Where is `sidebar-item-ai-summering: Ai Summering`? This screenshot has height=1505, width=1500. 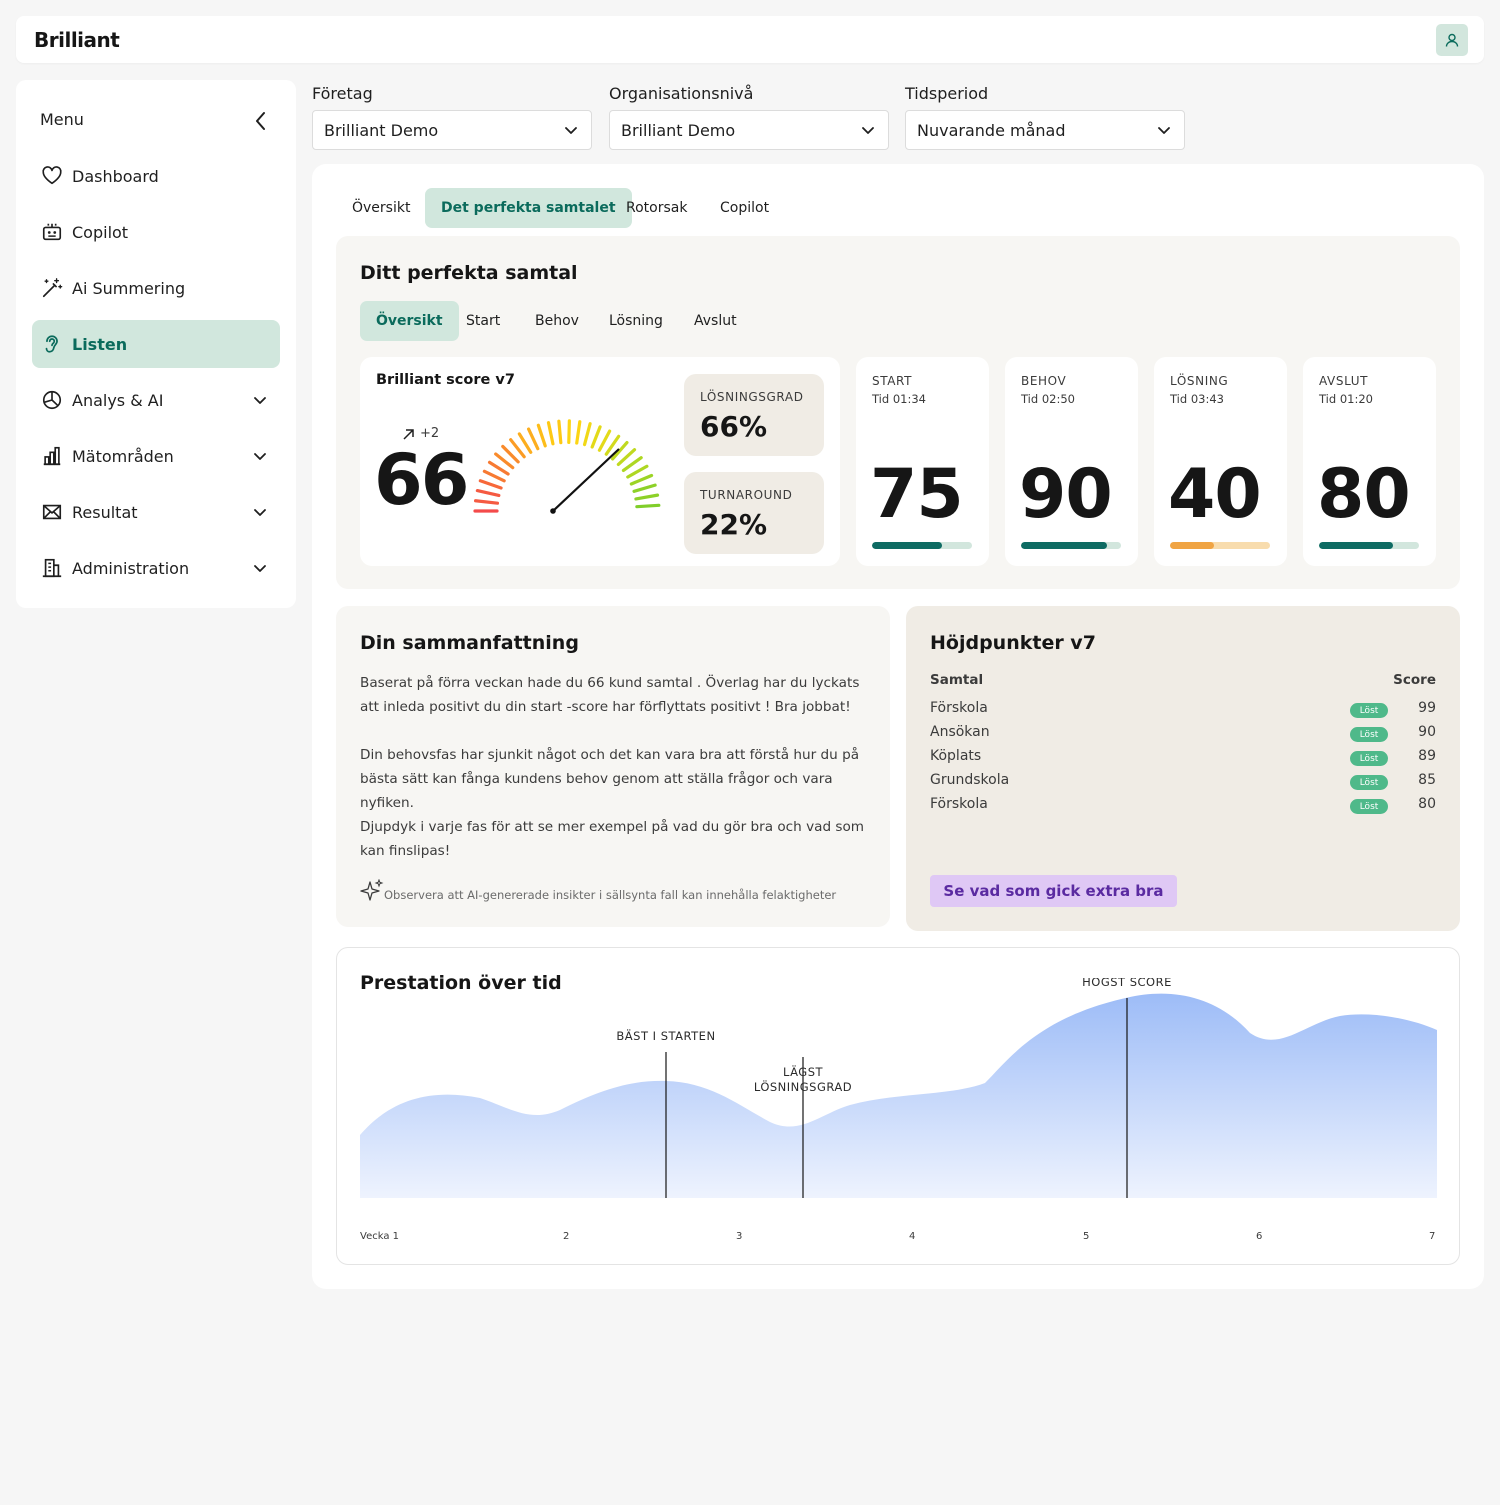 sidebar-item-ai-summering: Ai Summering is located at coordinates (156, 288).